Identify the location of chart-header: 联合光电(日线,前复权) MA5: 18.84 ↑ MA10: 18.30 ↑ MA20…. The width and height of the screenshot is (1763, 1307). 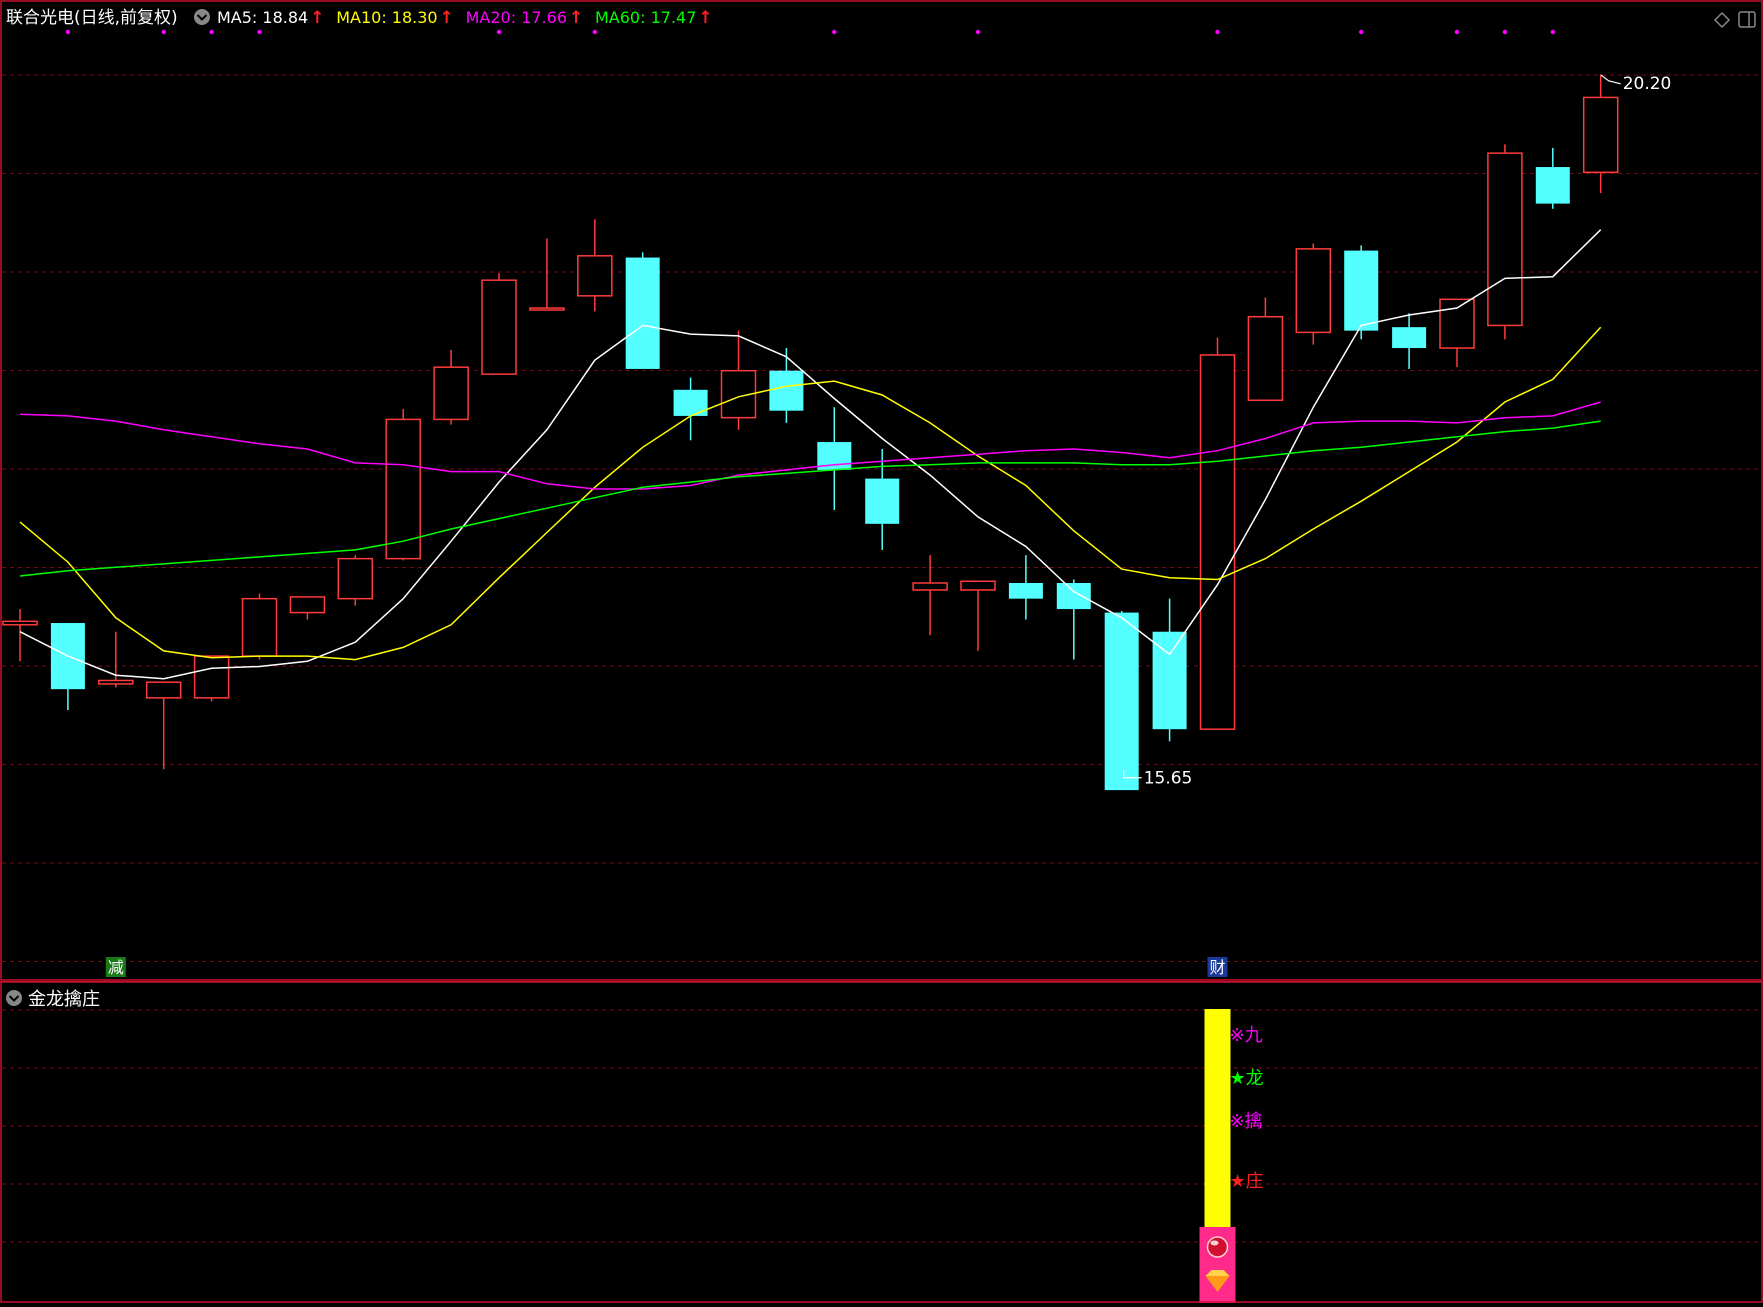
(359, 18).